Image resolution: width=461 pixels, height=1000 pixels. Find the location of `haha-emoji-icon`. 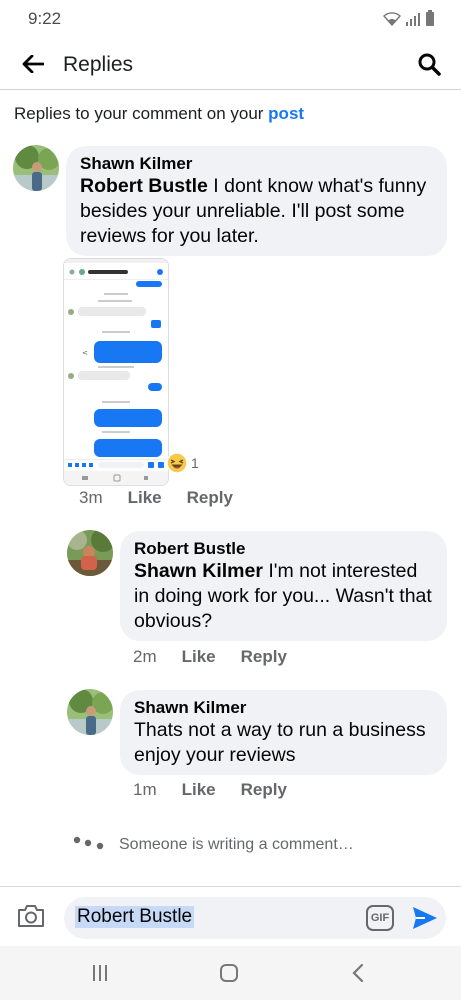

haha-emoji-icon is located at coordinates (177, 463).